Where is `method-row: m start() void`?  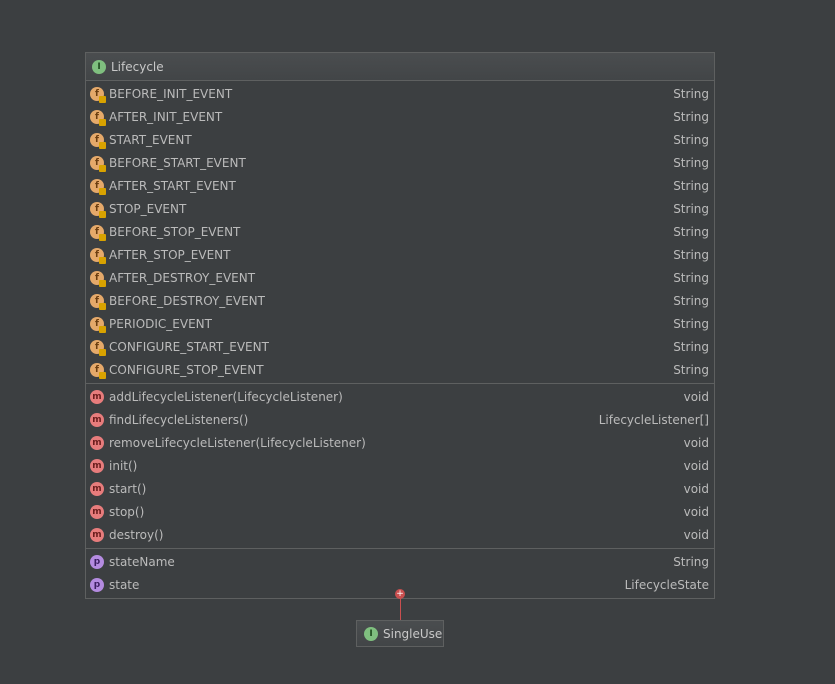
method-row: m start() void is located at coordinates (400, 488).